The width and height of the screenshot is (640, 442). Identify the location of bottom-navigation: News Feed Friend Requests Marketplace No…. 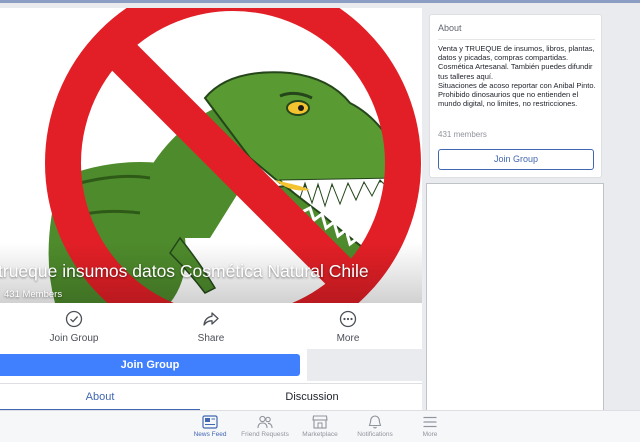
(320, 426).